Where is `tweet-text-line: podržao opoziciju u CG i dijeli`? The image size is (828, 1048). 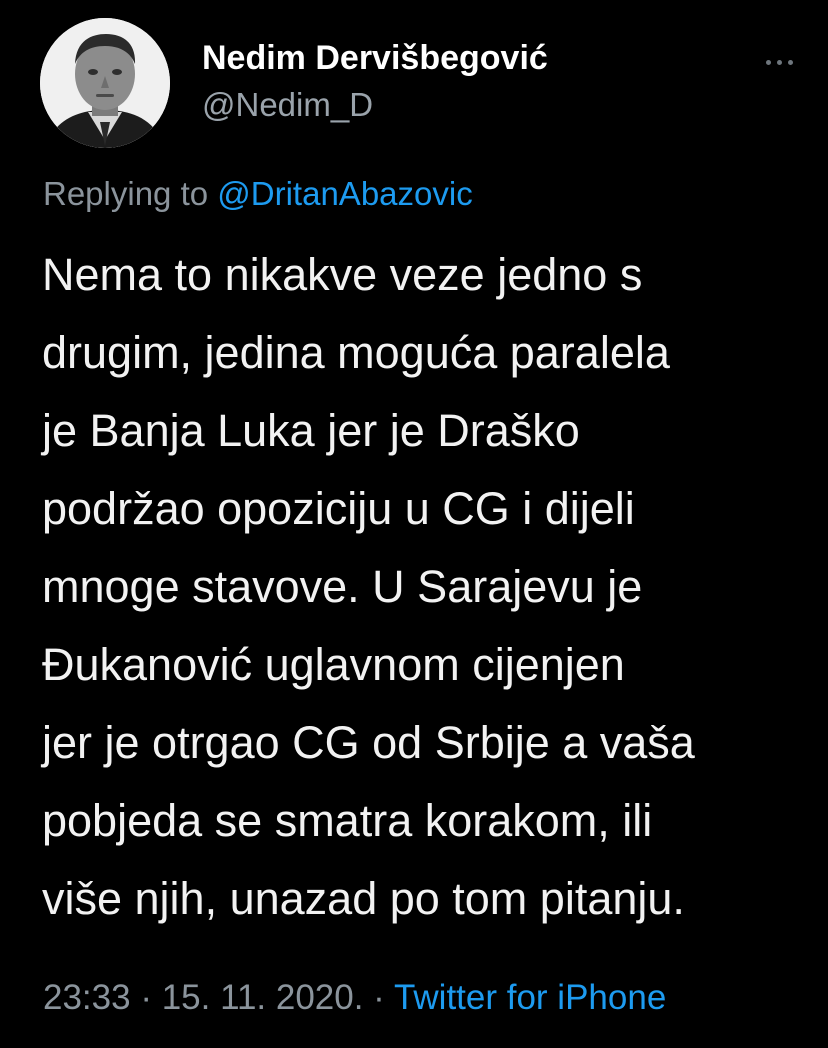
tweet-text-line: podržao opoziciju u CG i dijeli is located at coordinates (338, 508).